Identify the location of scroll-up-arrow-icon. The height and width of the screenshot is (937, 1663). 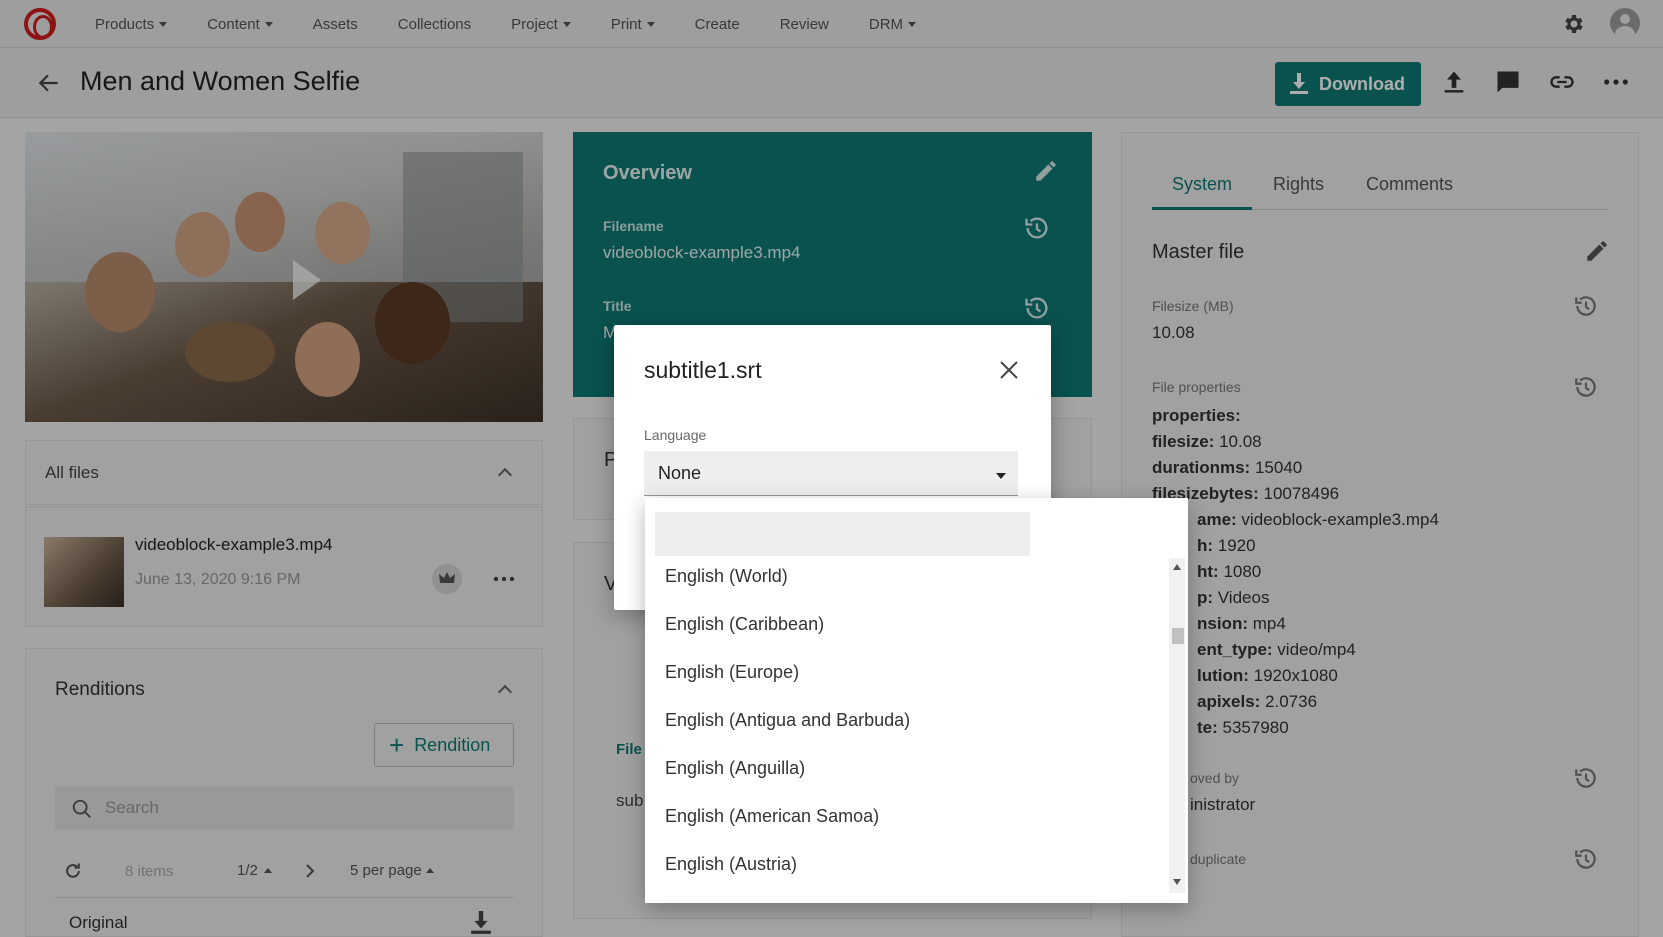
(1177, 567).